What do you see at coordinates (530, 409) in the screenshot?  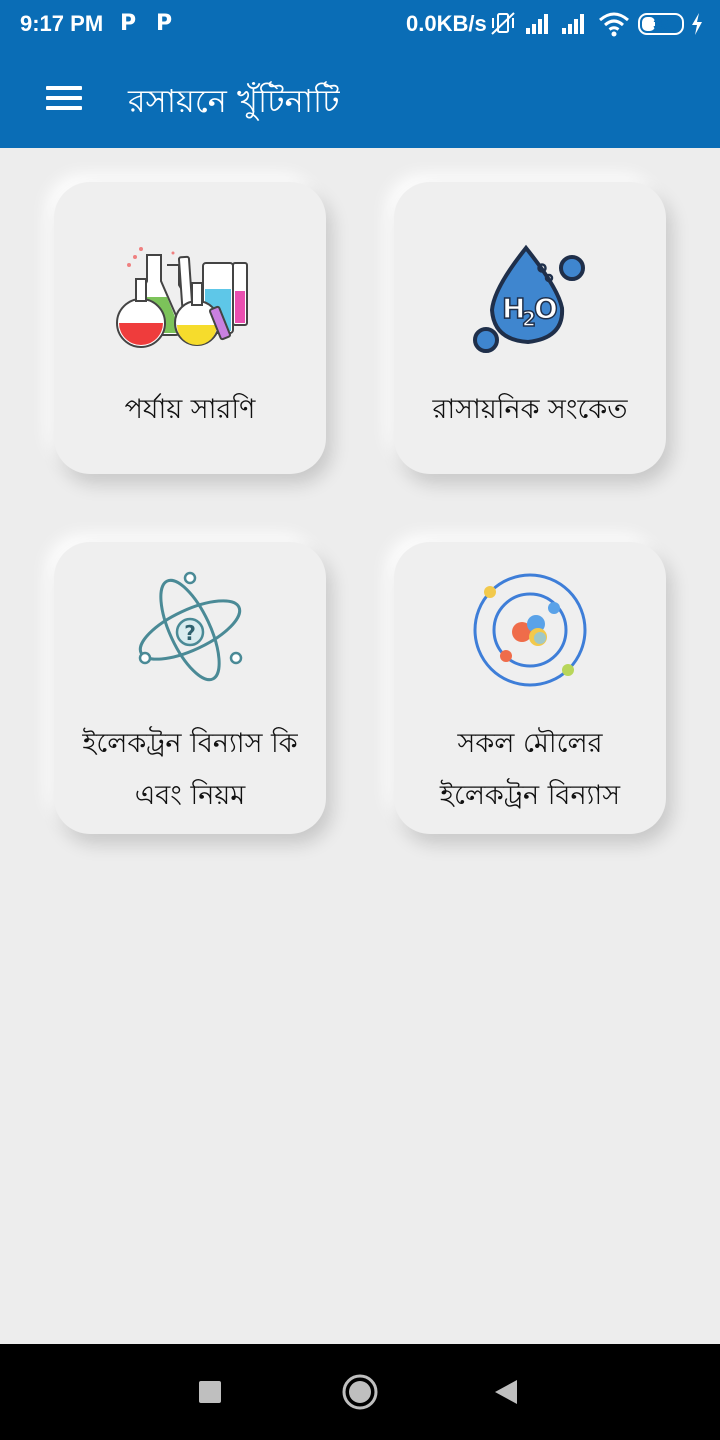 I see `card-label: রাসায়নিক সংকেত` at bounding box center [530, 409].